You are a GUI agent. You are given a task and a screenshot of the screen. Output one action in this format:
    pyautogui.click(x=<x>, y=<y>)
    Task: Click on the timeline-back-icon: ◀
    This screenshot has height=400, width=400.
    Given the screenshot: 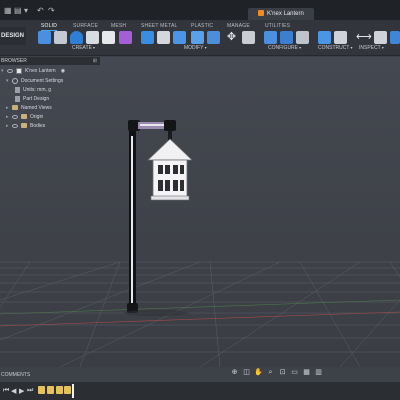 What is the action you would take?
    pyautogui.click(x=13, y=391)
    